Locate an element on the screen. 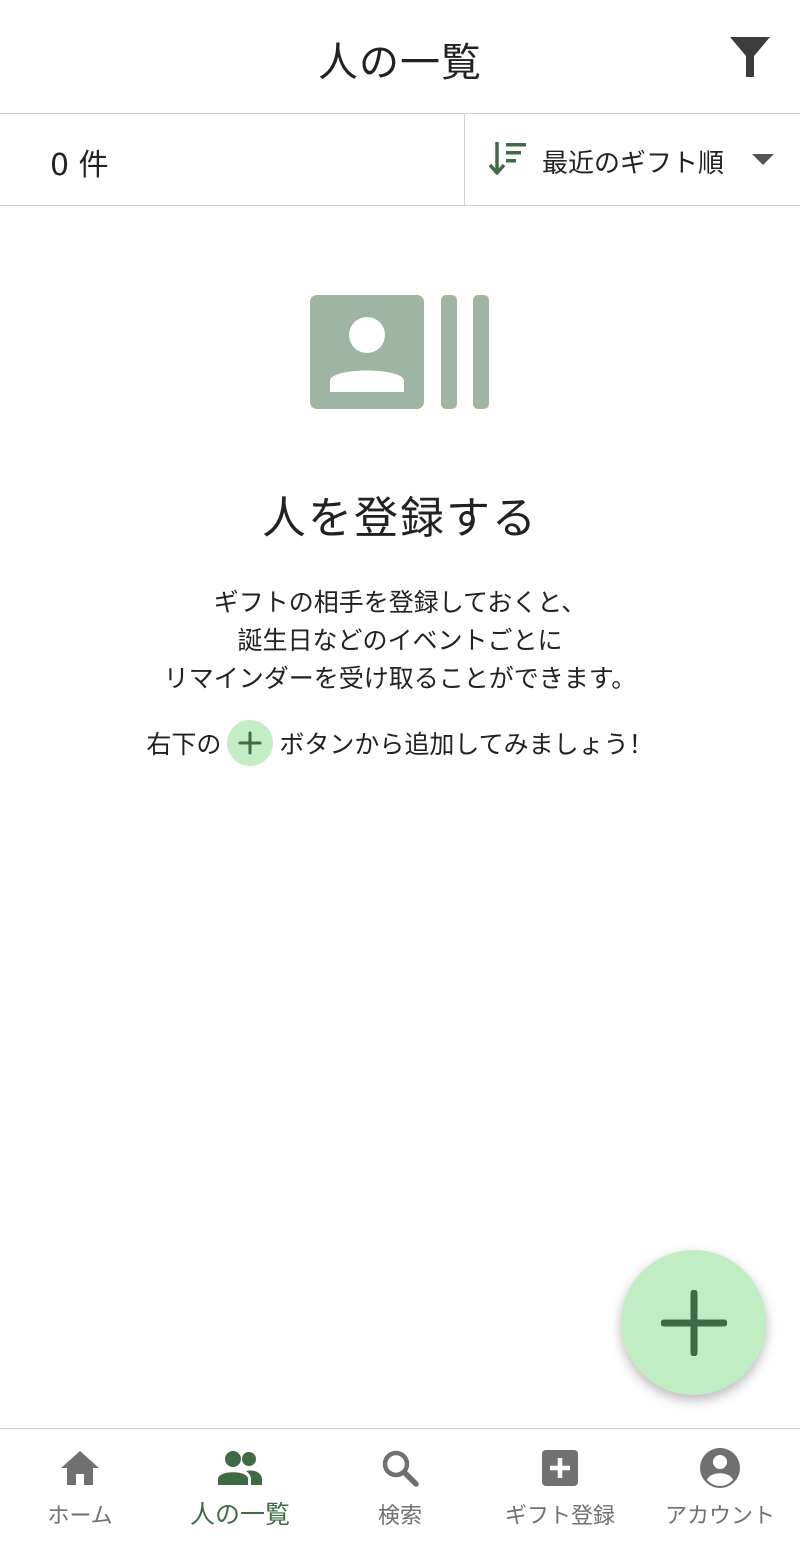 This screenshot has height=1545, width=800. filter-button is located at coordinates (750, 57).